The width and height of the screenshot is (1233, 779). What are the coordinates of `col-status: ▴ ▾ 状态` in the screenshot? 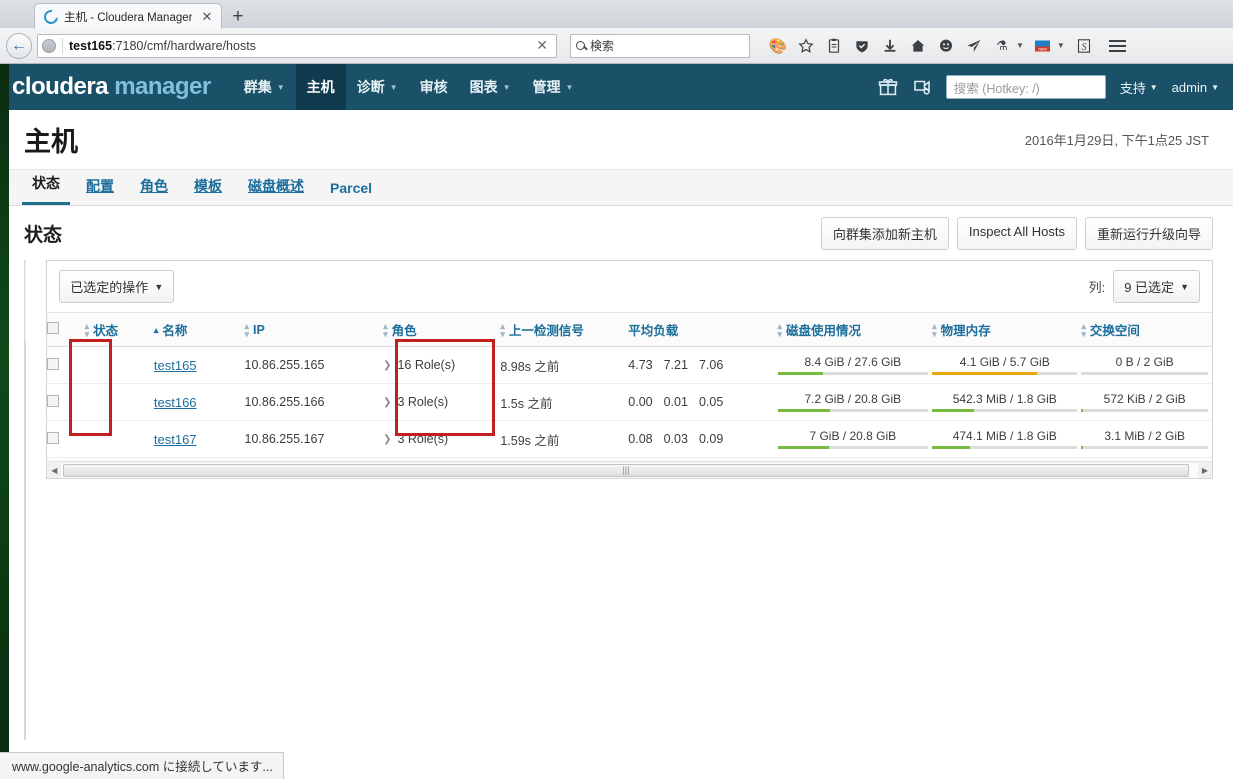 It's located at (119, 330).